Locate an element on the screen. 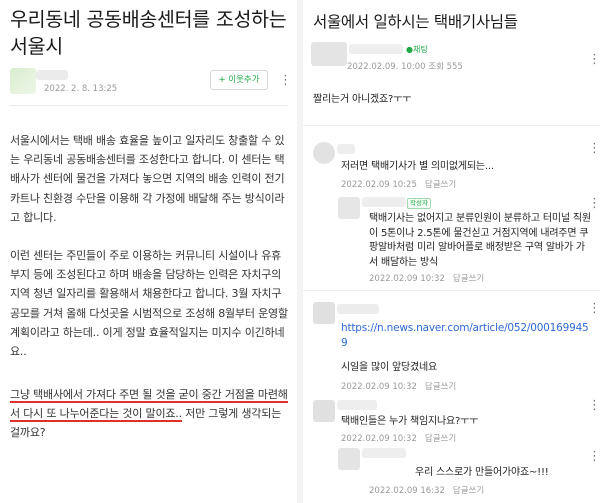 The height and width of the screenshot is (503, 600). comment-4-text: 택배인들은 누가 책임지나요?ㅜㅜ is located at coordinates (410, 421).